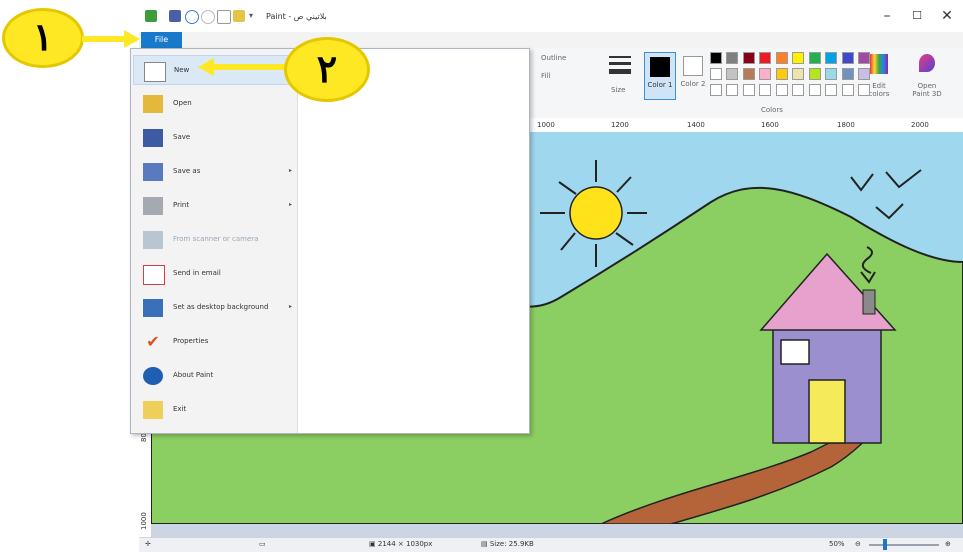  Describe the element at coordinates (620, 76) in the screenshot. I see `size-button: Size` at that location.